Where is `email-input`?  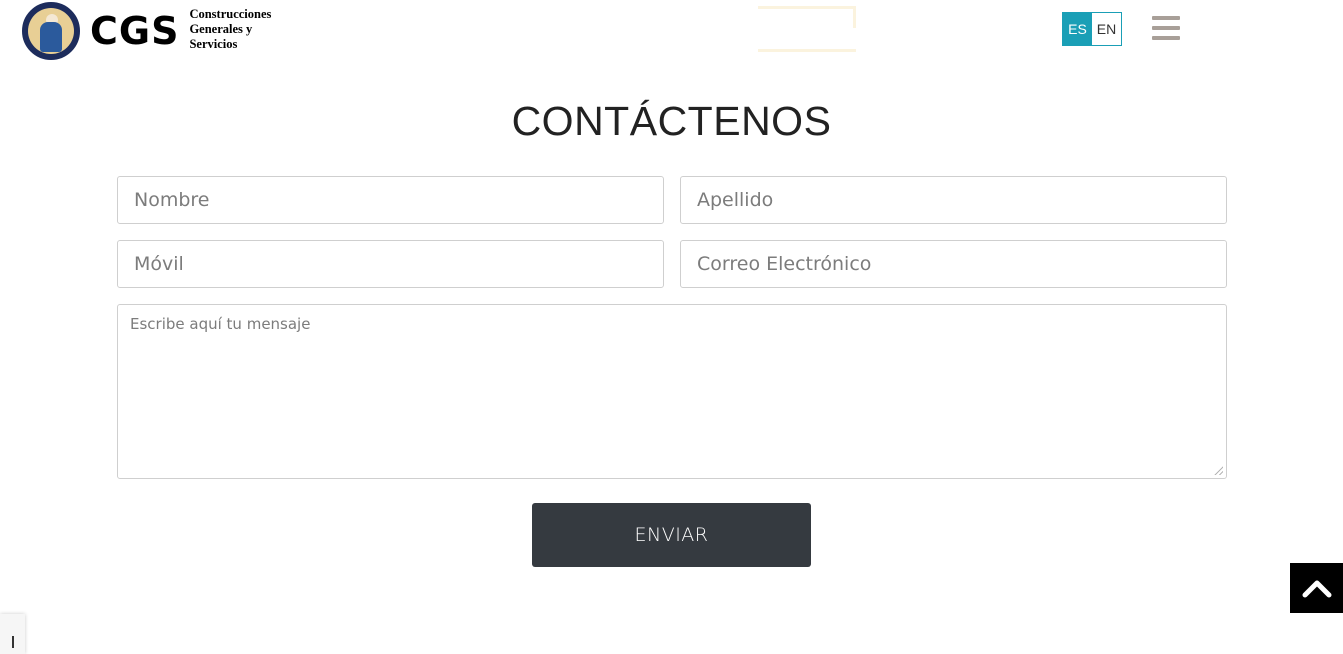 email-input is located at coordinates (953, 264).